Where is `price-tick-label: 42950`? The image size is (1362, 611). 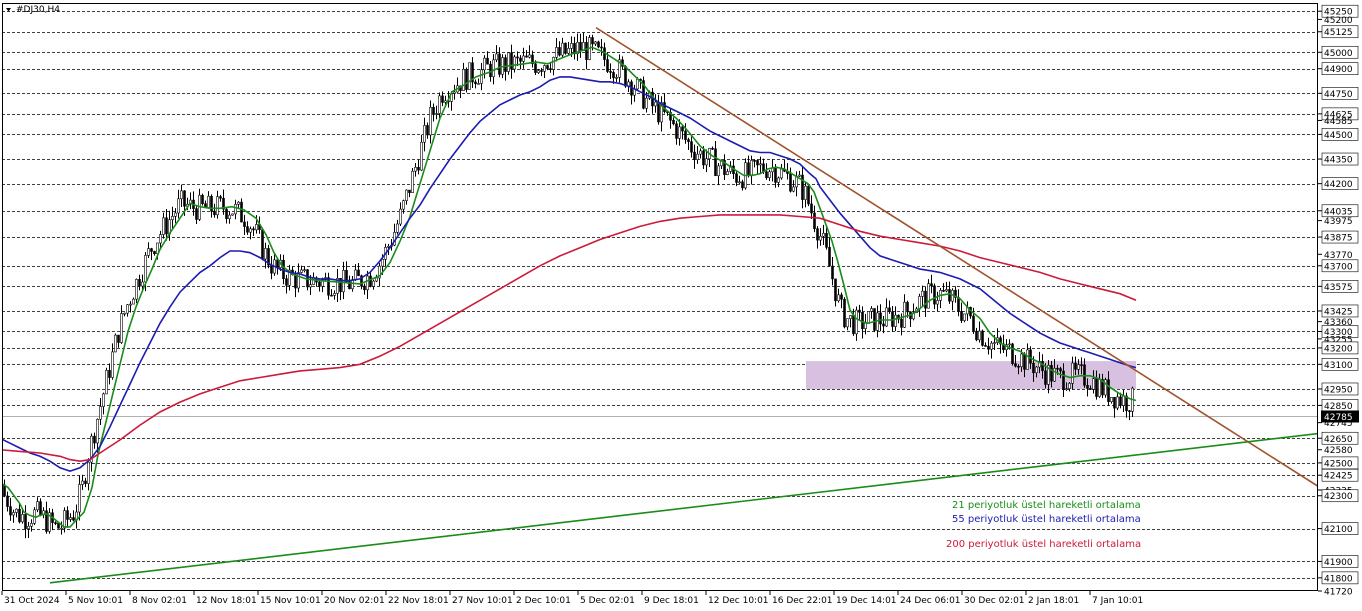
price-tick-label: 42950 is located at coordinates (1338, 390).